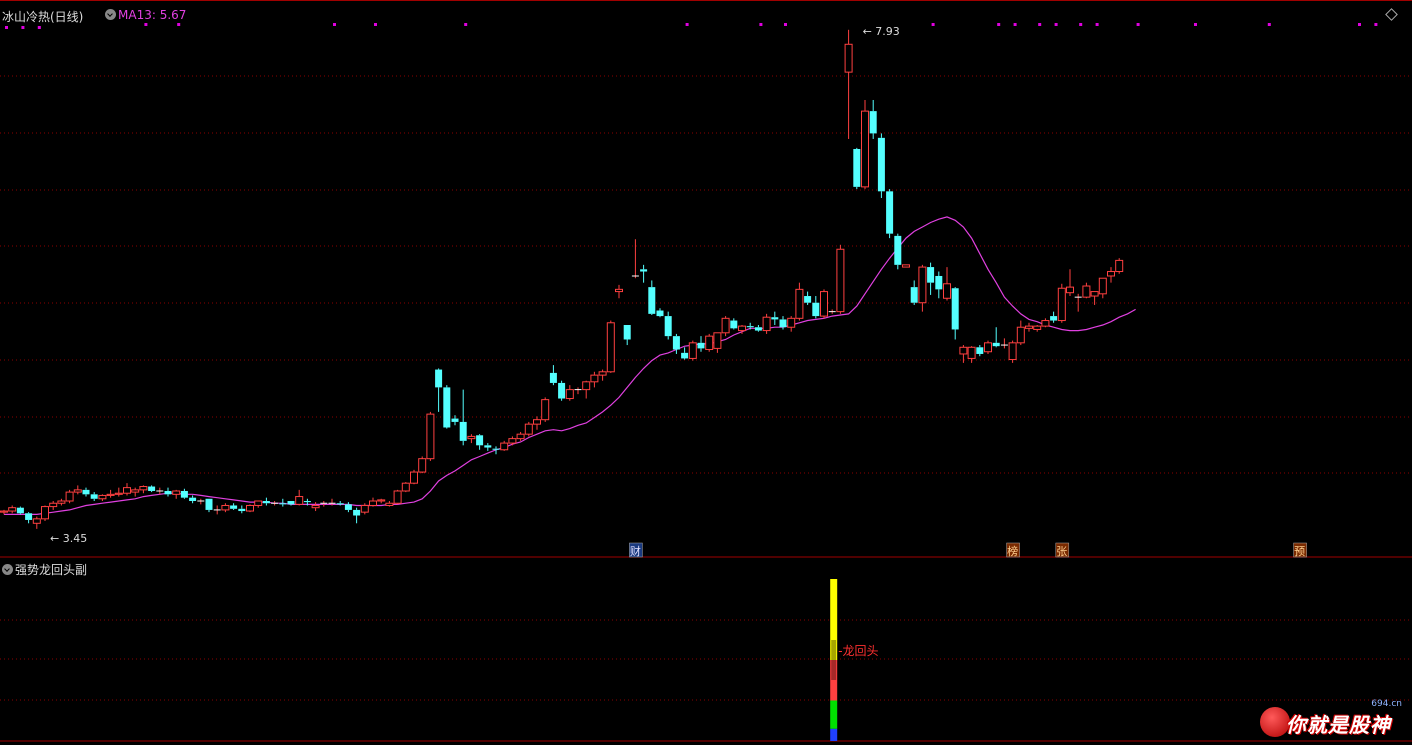 Image resolution: width=1412 pixels, height=745 pixels. Describe the element at coordinates (44, 569) in the screenshot. I see `sub-chart-title: 强势龙回头副` at that location.